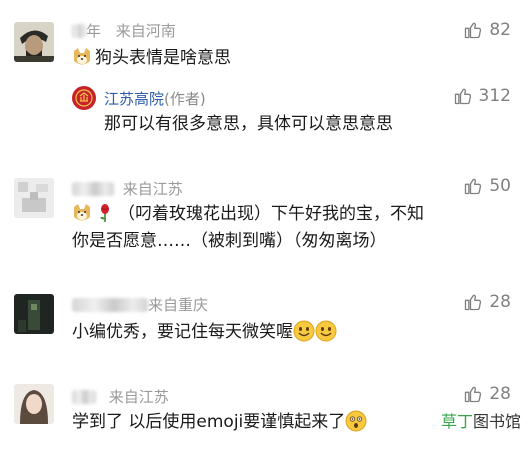  What do you see at coordinates (155, 98) in the screenshot?
I see `reply-author: 江苏高院(作者)` at bounding box center [155, 98].